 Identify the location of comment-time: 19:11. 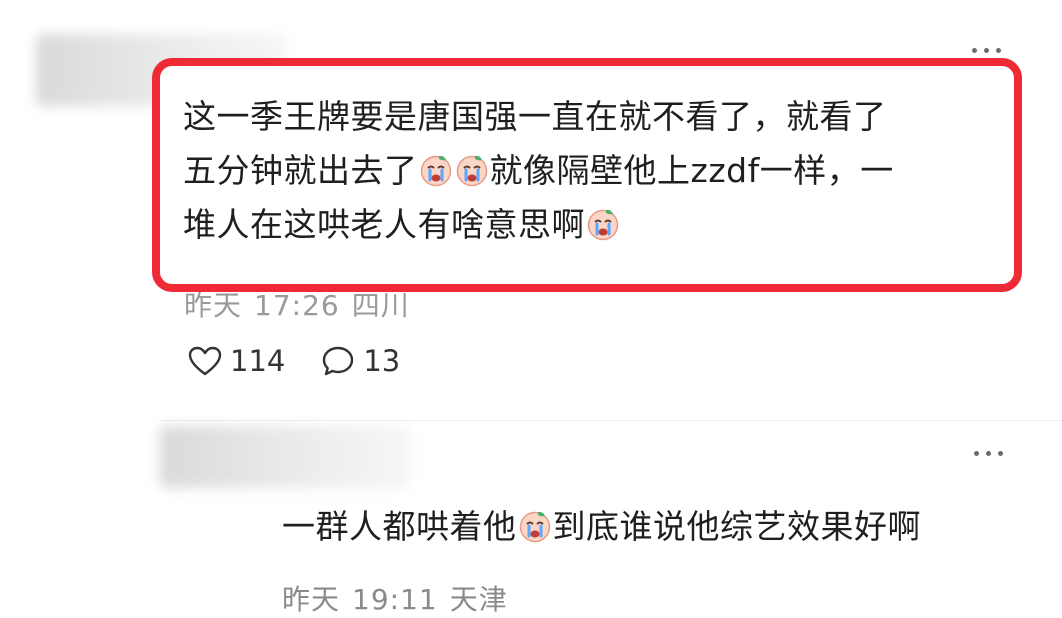
(395, 599).